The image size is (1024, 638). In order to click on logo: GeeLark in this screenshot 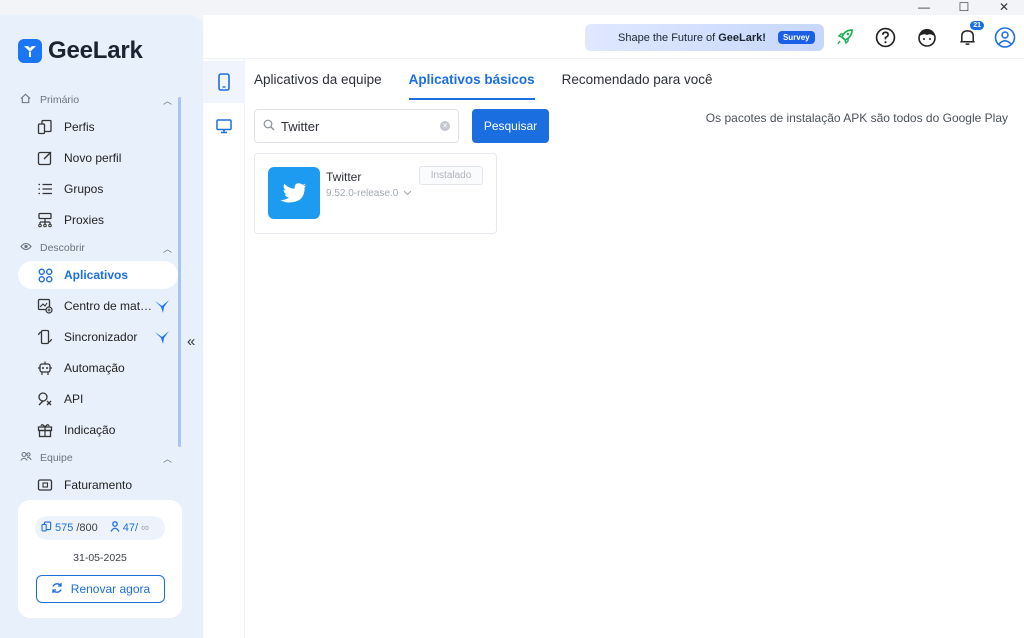, I will do `click(80, 51)`.